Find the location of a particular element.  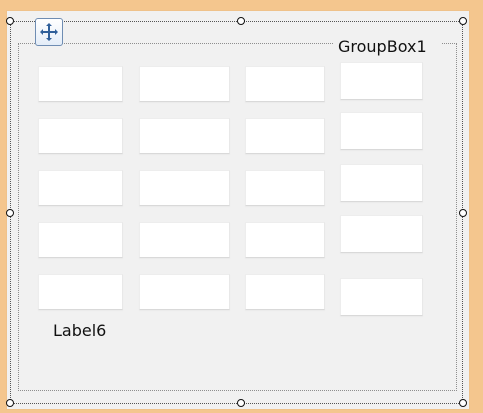

move-icon is located at coordinates (49, 32).